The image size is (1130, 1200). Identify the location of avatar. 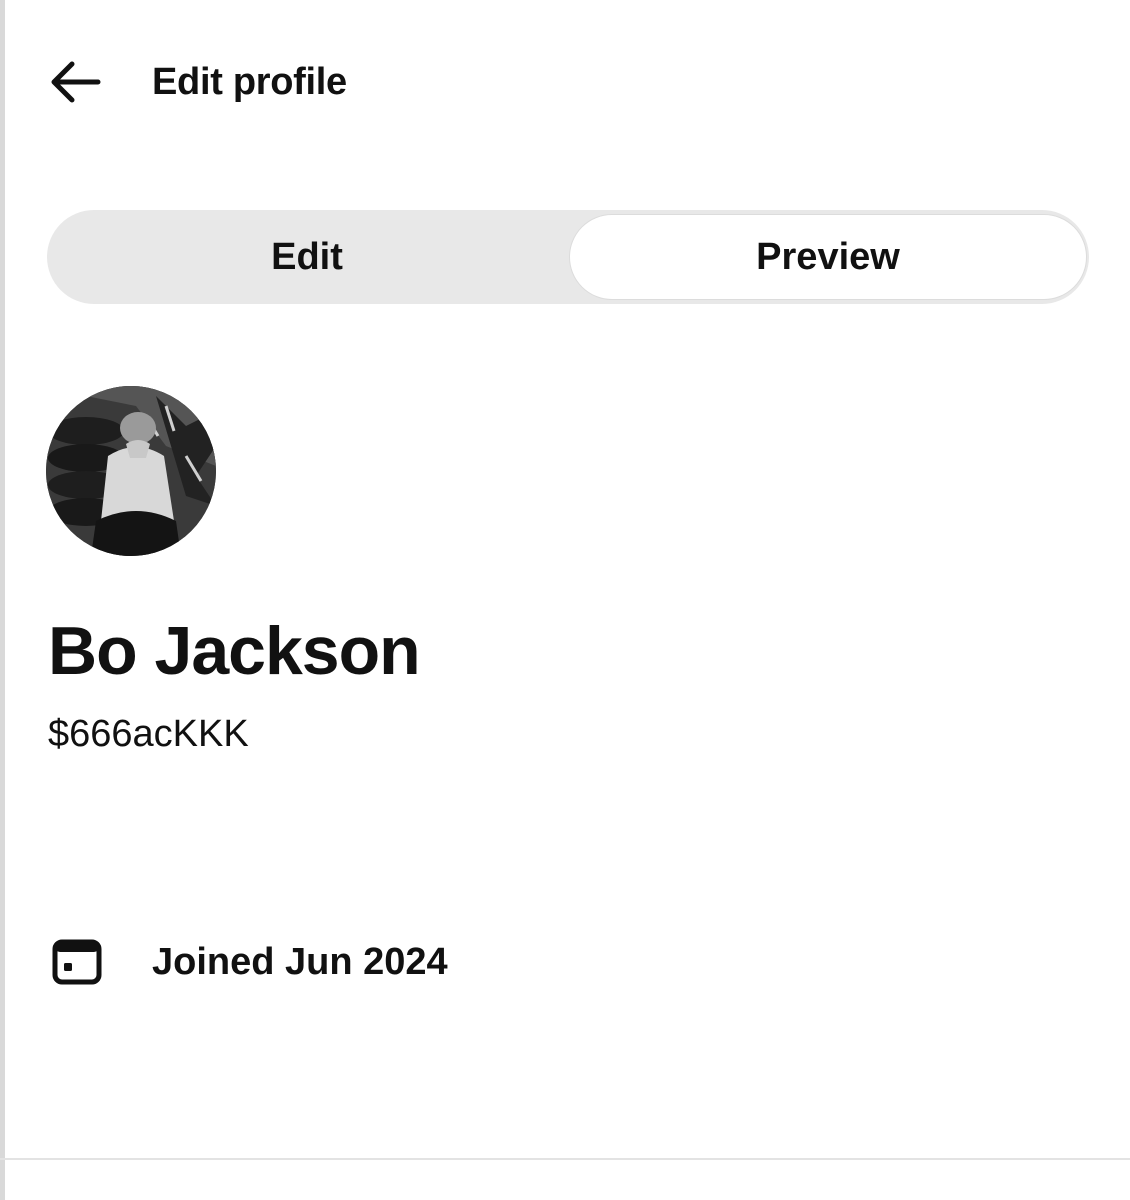
(131, 471).